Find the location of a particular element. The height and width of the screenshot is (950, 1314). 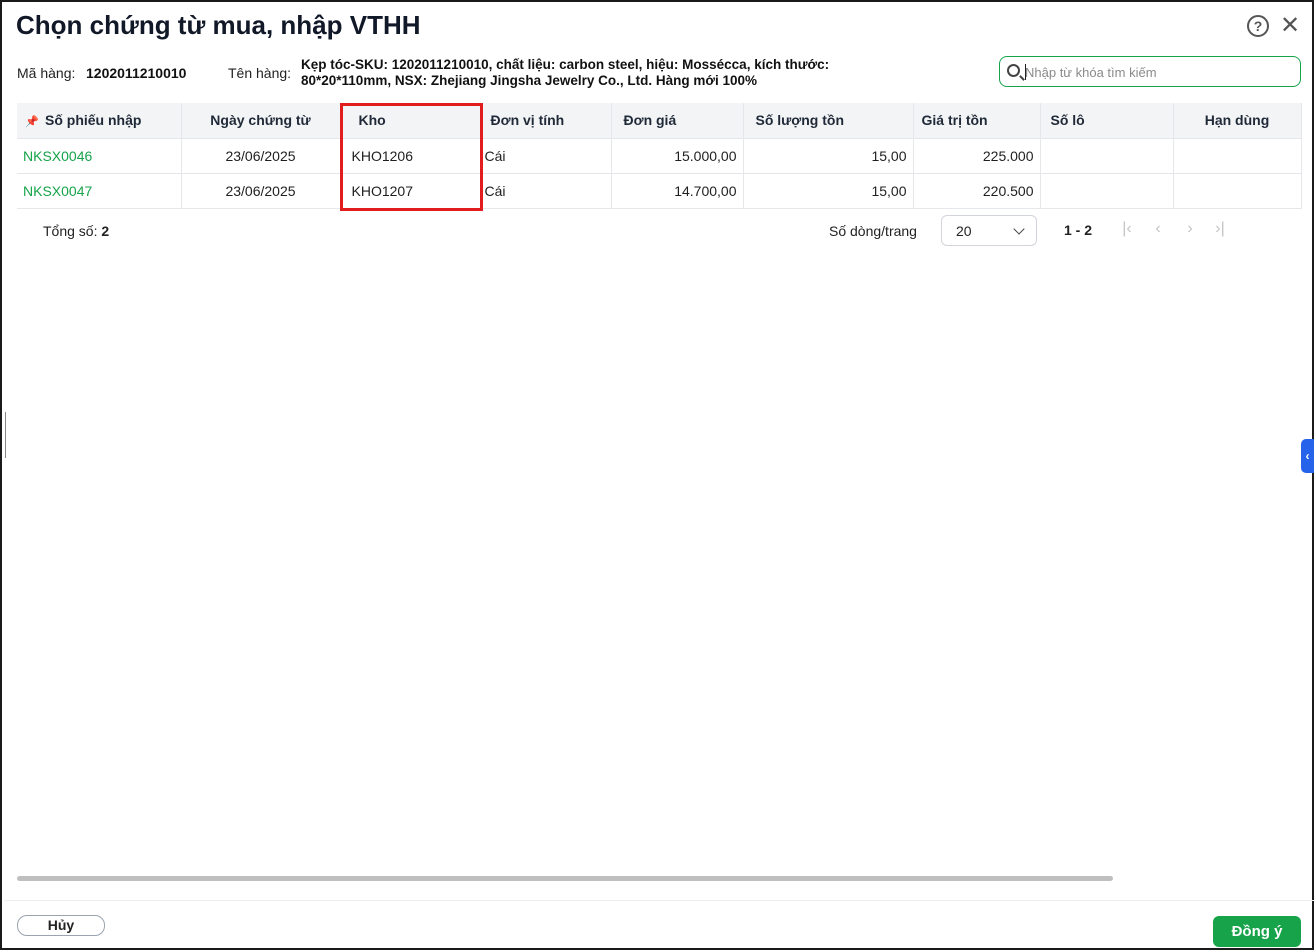

column-header-ngay-chung-tu: Ngày chứng từ is located at coordinates (261, 121).